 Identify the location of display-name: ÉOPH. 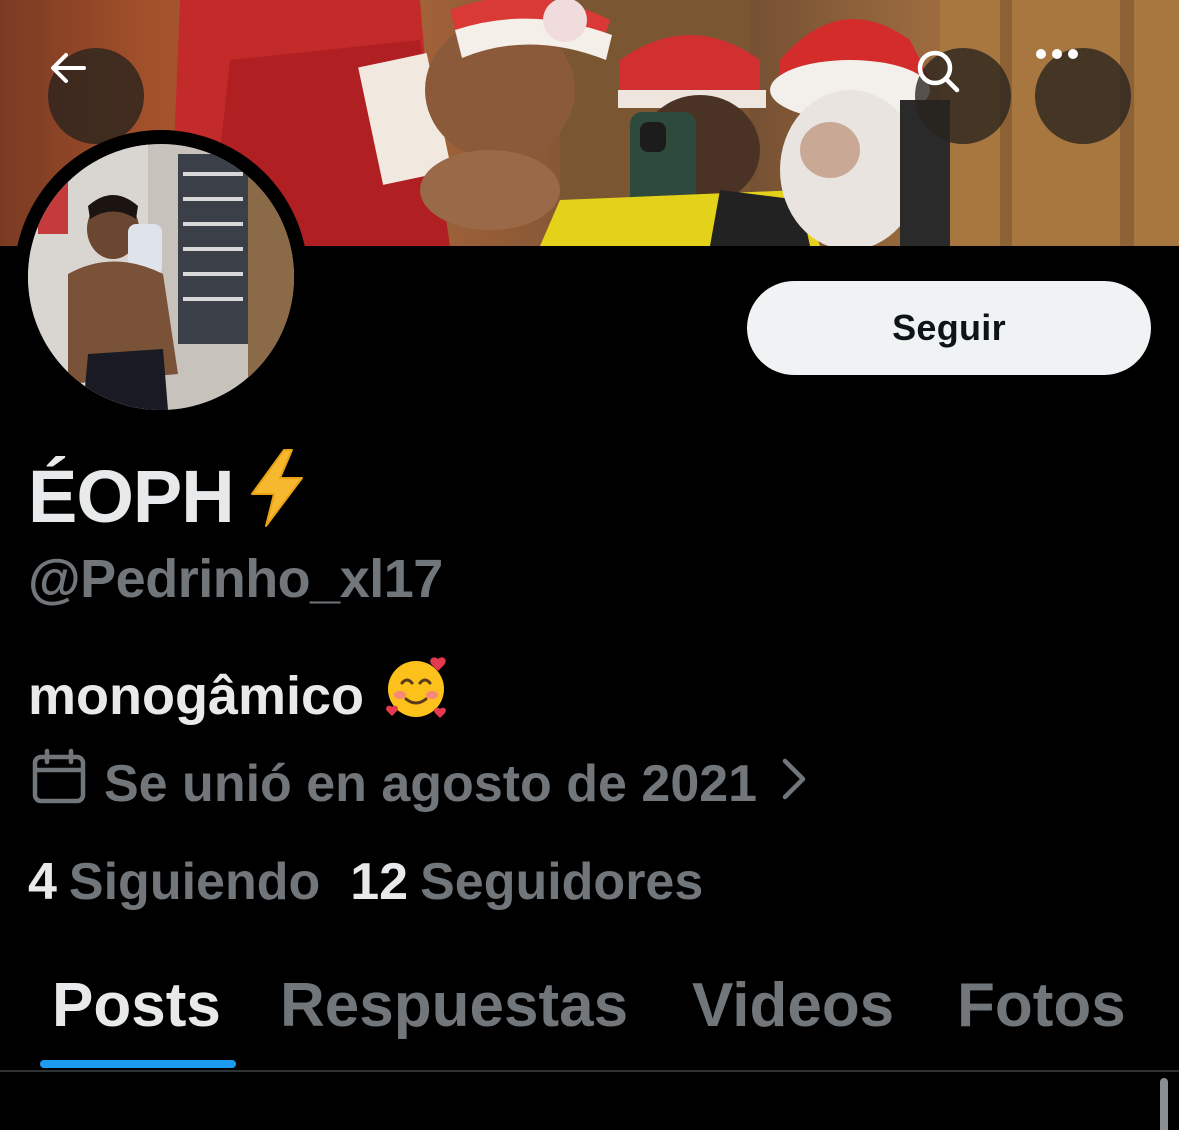
(168, 496).